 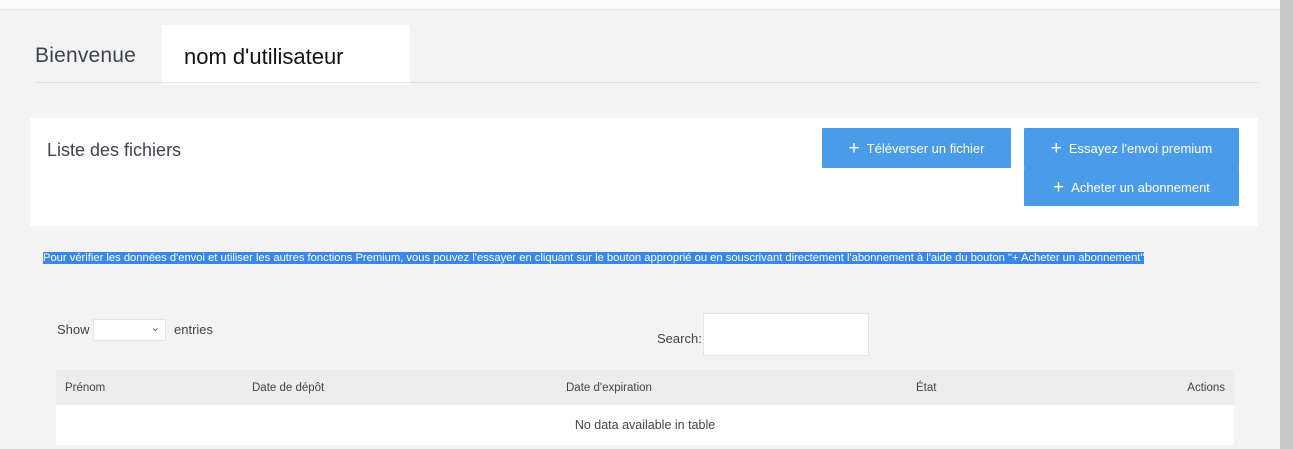 What do you see at coordinates (1140, 187) in the screenshot?
I see `buy-subscription-label: Acheter un abonnement` at bounding box center [1140, 187].